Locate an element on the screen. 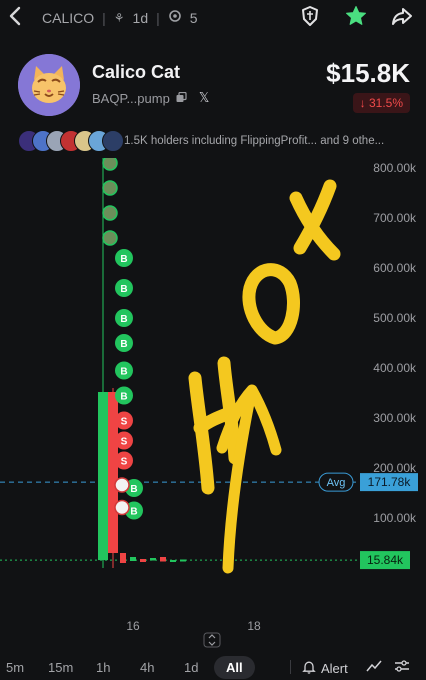 The height and width of the screenshot is (680, 426). annotation-letter-o is located at coordinates (271, 304).